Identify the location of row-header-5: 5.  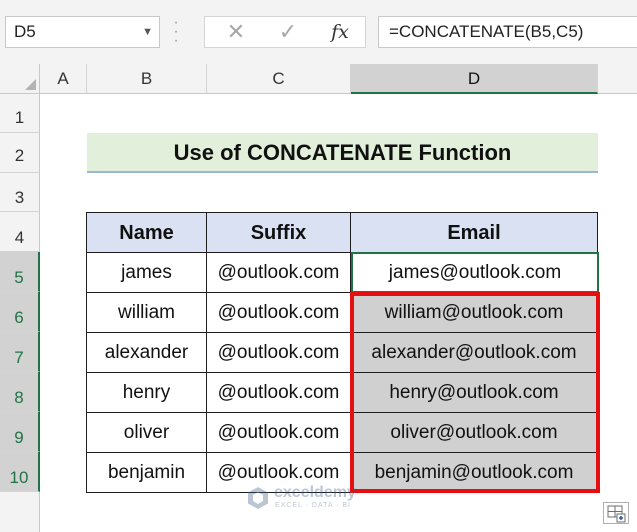
(20, 272).